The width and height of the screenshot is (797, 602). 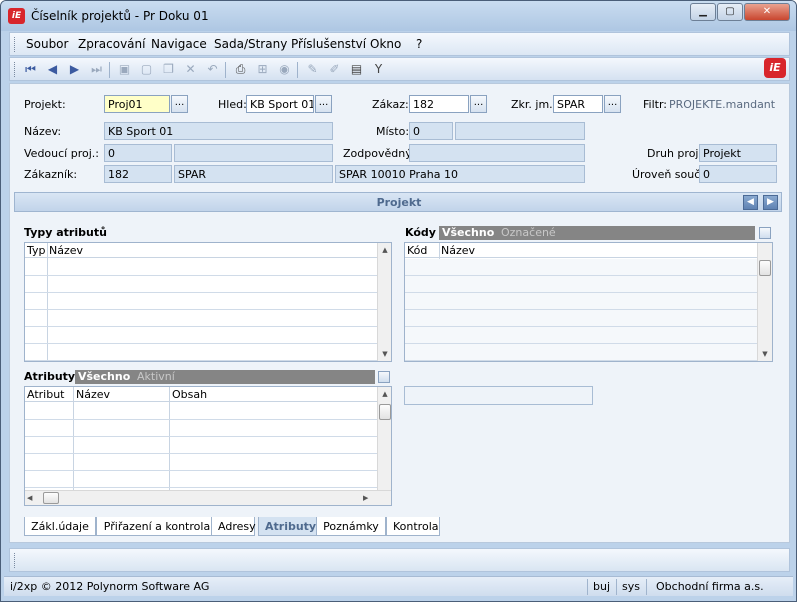 What do you see at coordinates (497, 153) in the screenshot?
I see `zodp-field` at bounding box center [497, 153].